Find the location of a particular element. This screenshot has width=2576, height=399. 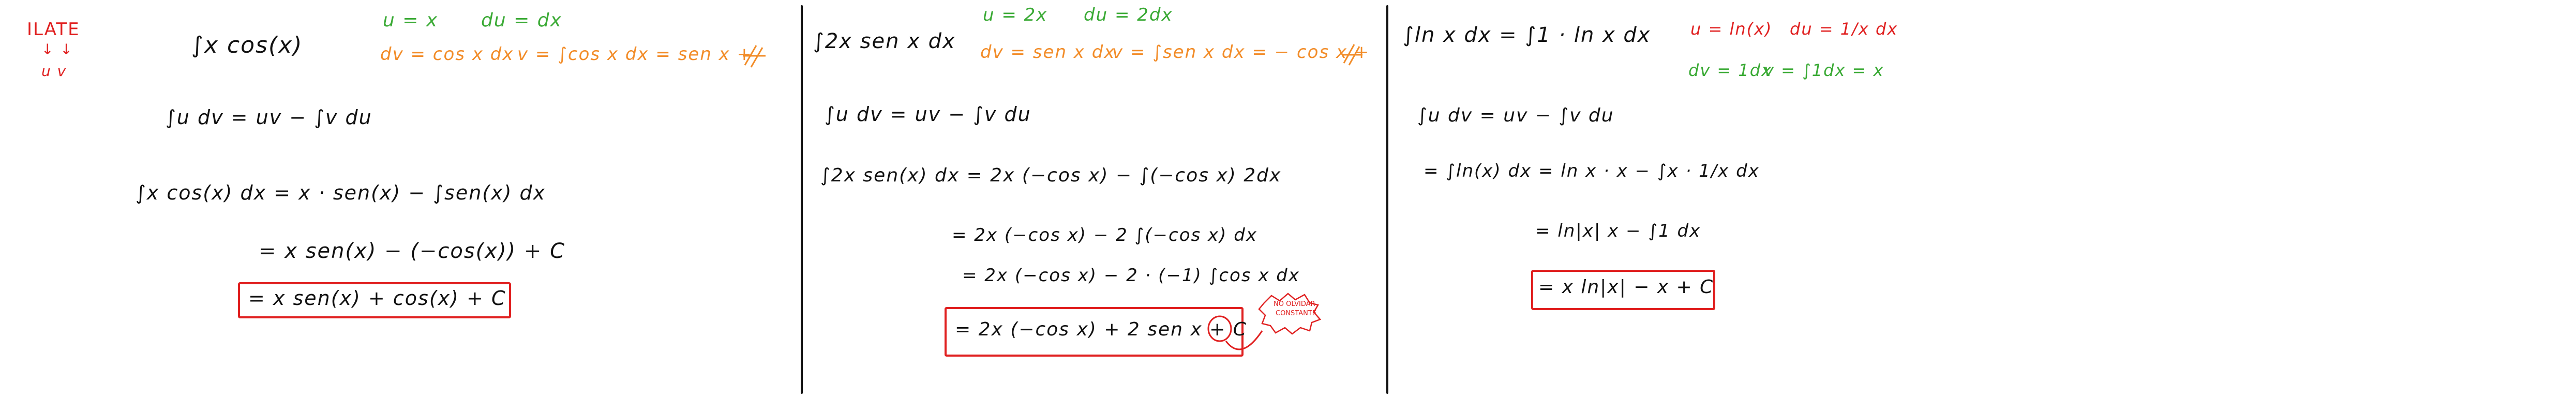

panel2-cancel-mark is located at coordinates (1352, 55).